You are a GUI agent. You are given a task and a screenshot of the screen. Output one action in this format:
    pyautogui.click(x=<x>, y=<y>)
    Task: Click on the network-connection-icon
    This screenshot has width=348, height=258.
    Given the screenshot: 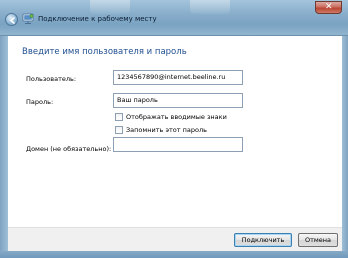 What is the action you would take?
    pyautogui.click(x=28, y=19)
    